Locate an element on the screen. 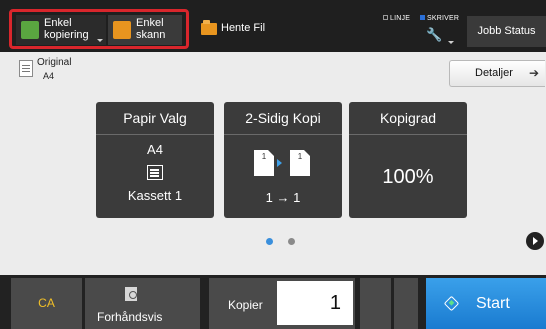  2-sidig-kopi-card: 2-Sidig Kopi 1 1 1 → 1 is located at coordinates (283, 160).